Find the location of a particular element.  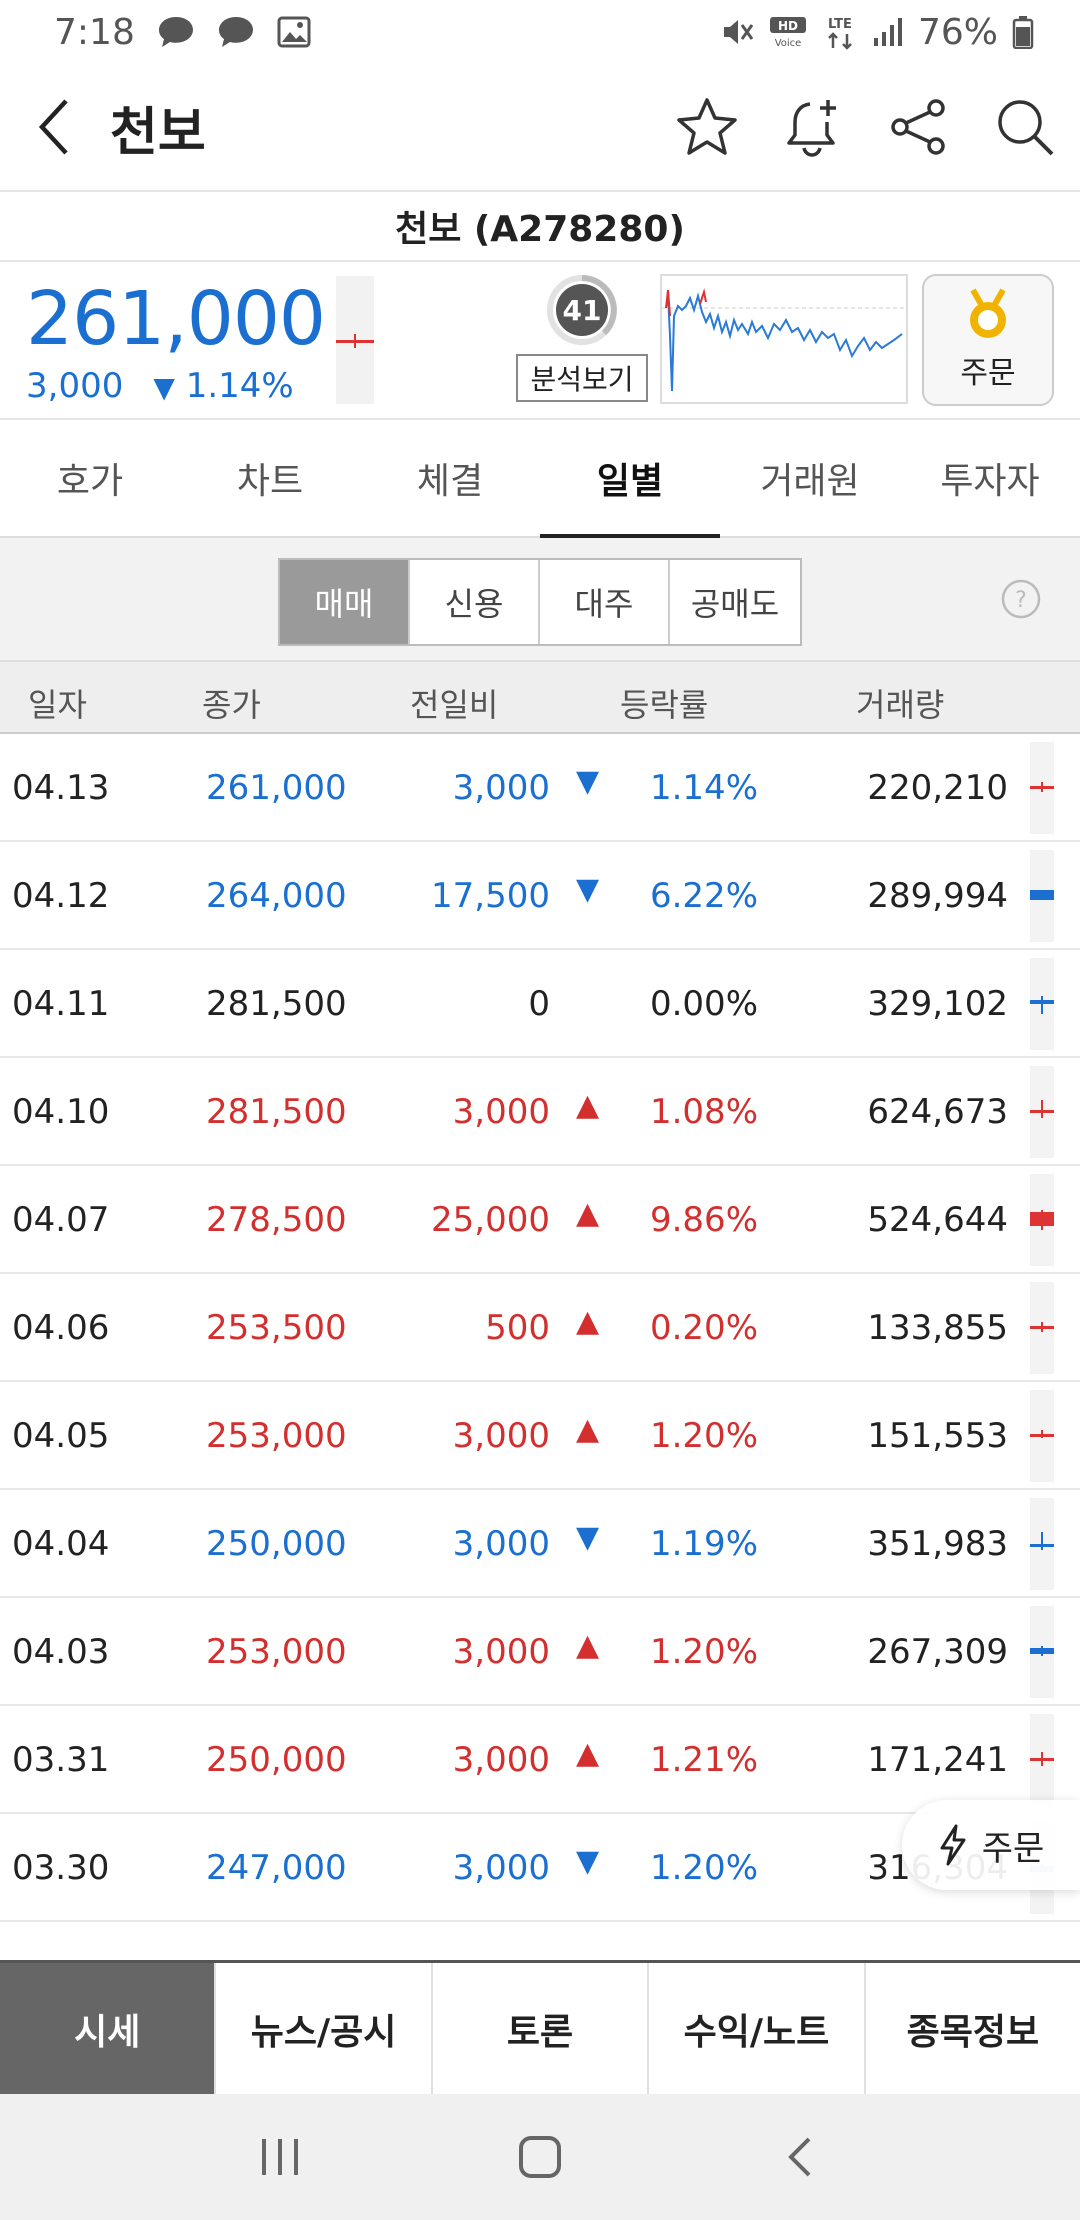

row-change-rate: 0.20% is located at coordinates (703, 1328).